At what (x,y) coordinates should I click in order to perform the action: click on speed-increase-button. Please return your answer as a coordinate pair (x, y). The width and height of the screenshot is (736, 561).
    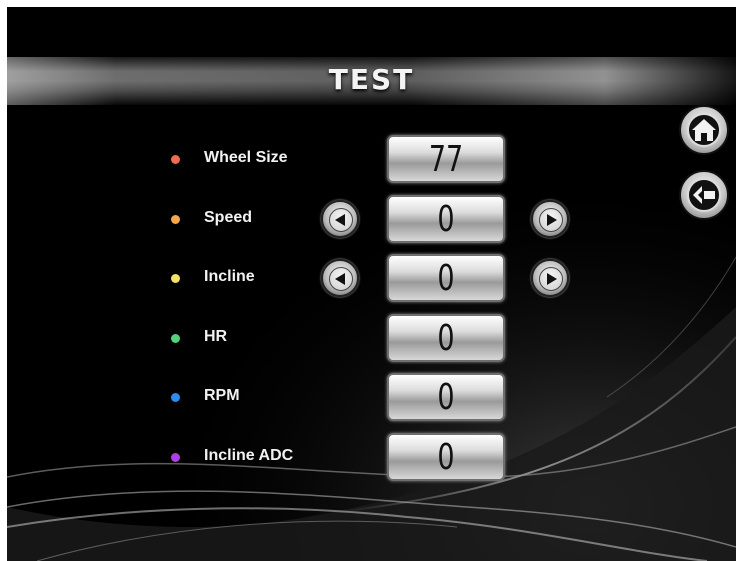
    Looking at the image, I should click on (550, 219).